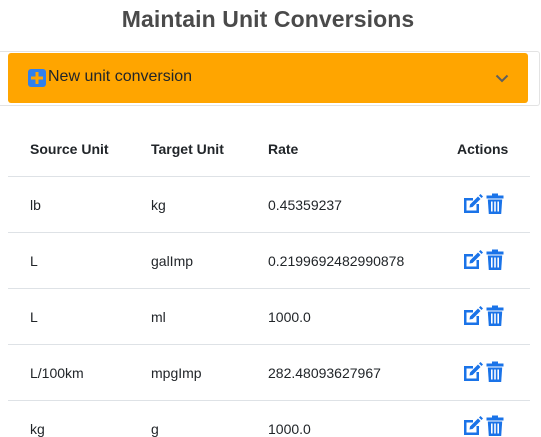 Image resolution: width=541 pixels, height=437 pixels. What do you see at coordinates (172, 261) in the screenshot?
I see `cell-target-unit: galImp` at bounding box center [172, 261].